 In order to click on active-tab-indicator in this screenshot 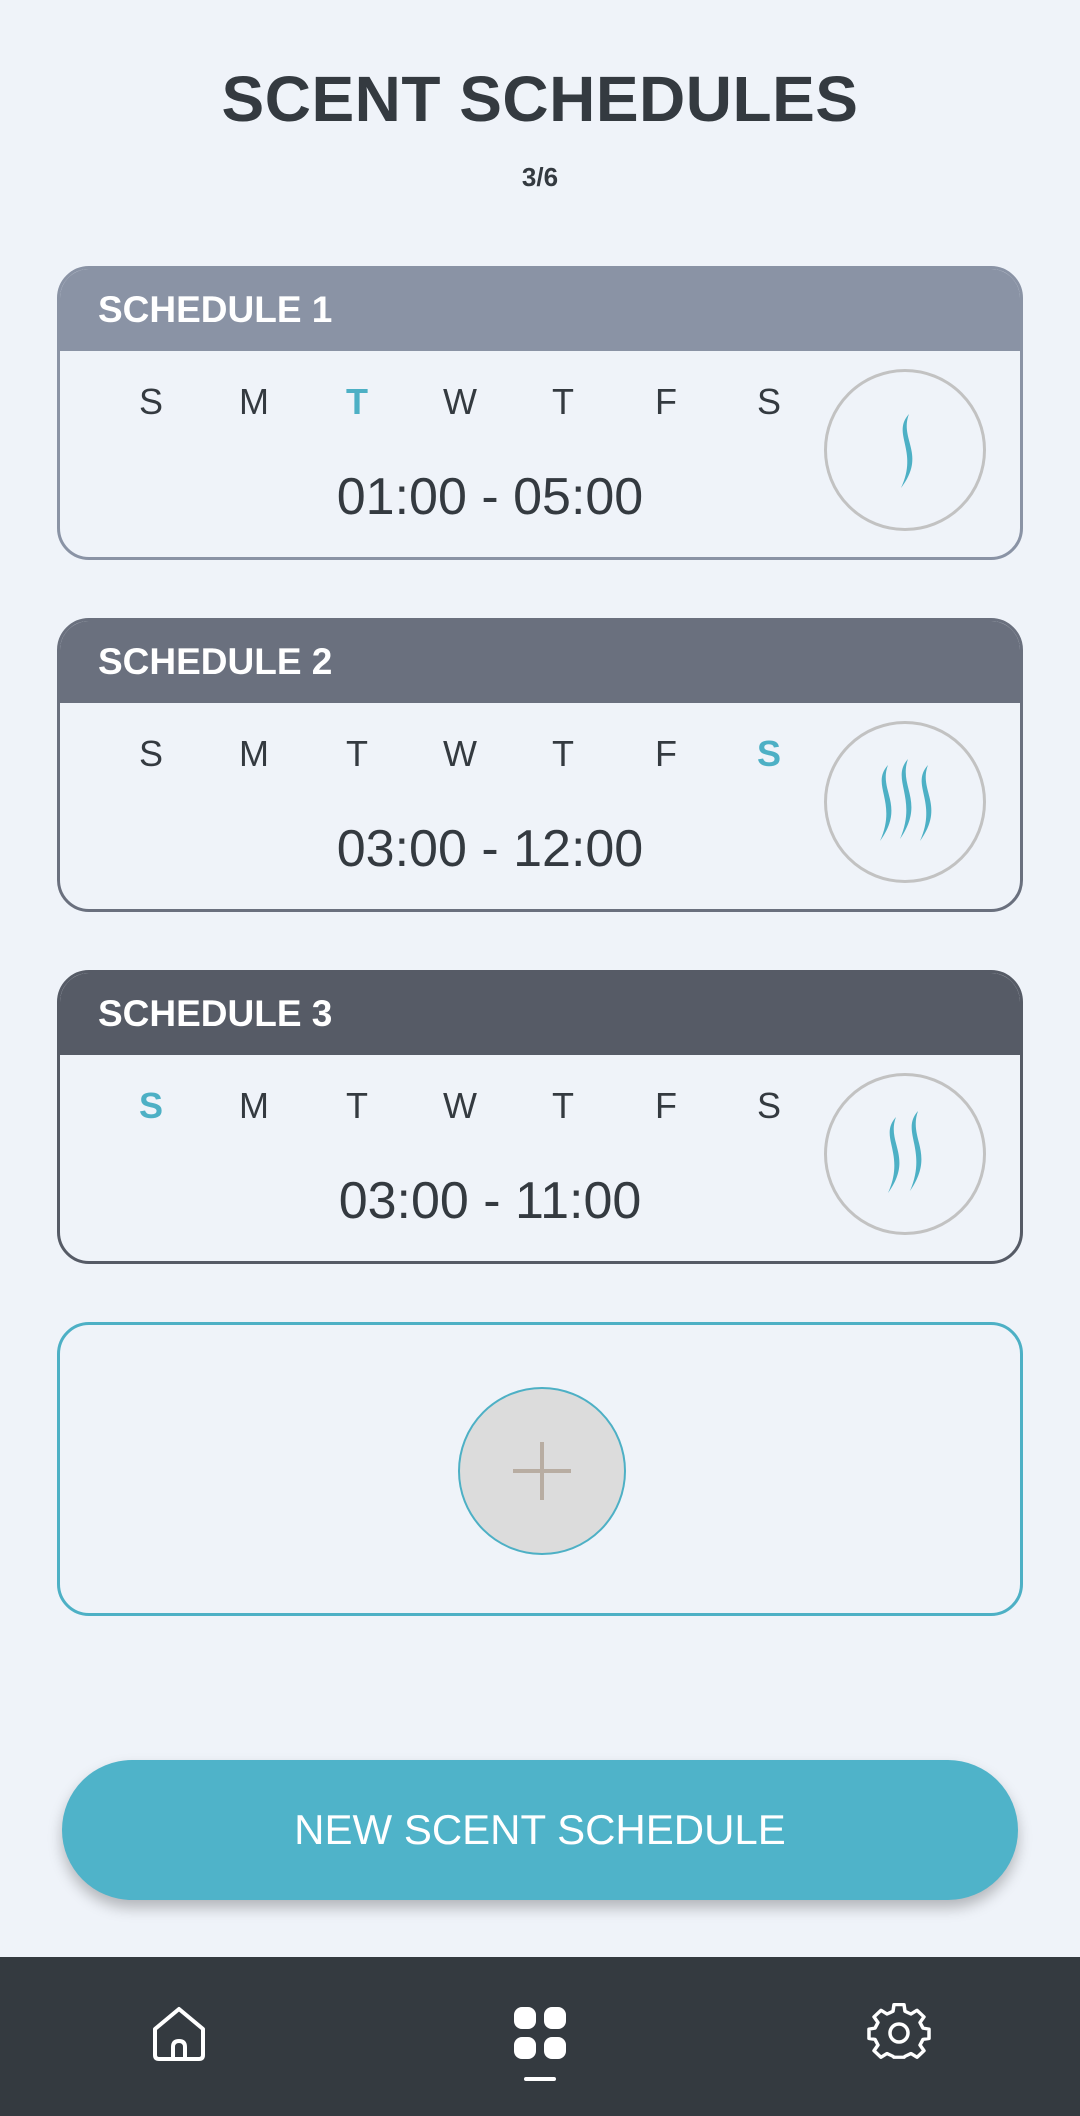, I will do `click(540, 2079)`.